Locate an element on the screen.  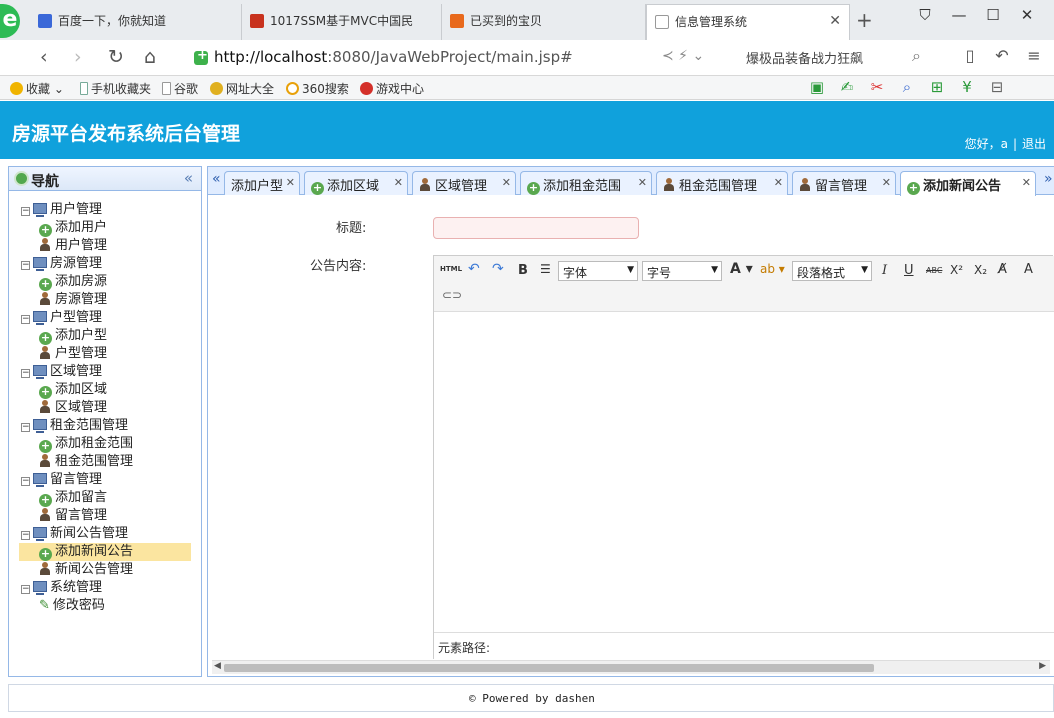
sidebar-group: − 系统管理 is located at coordinates (105, 588).